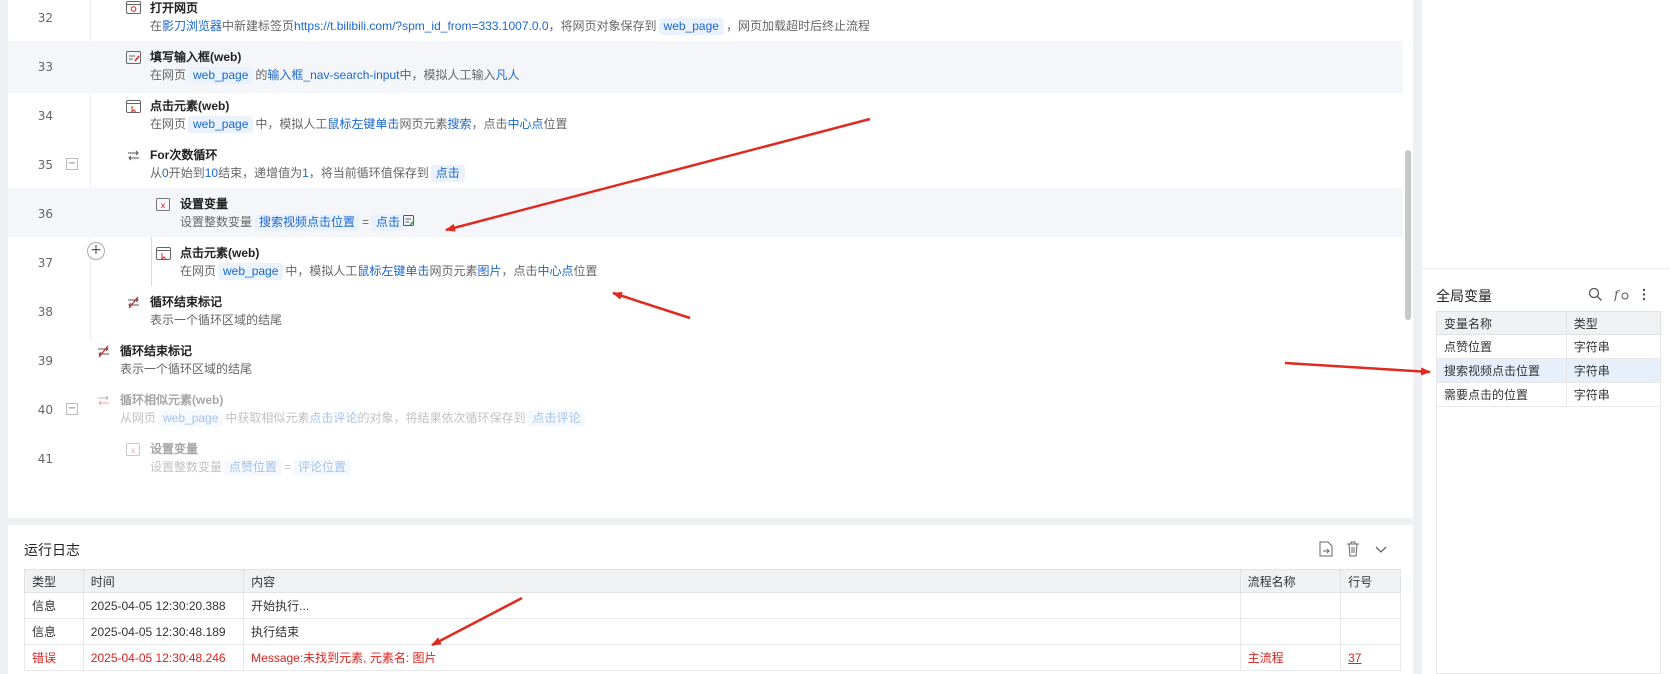 The height and width of the screenshot is (674, 1670). I want to click on log-line-link: 37, so click(1354, 658).